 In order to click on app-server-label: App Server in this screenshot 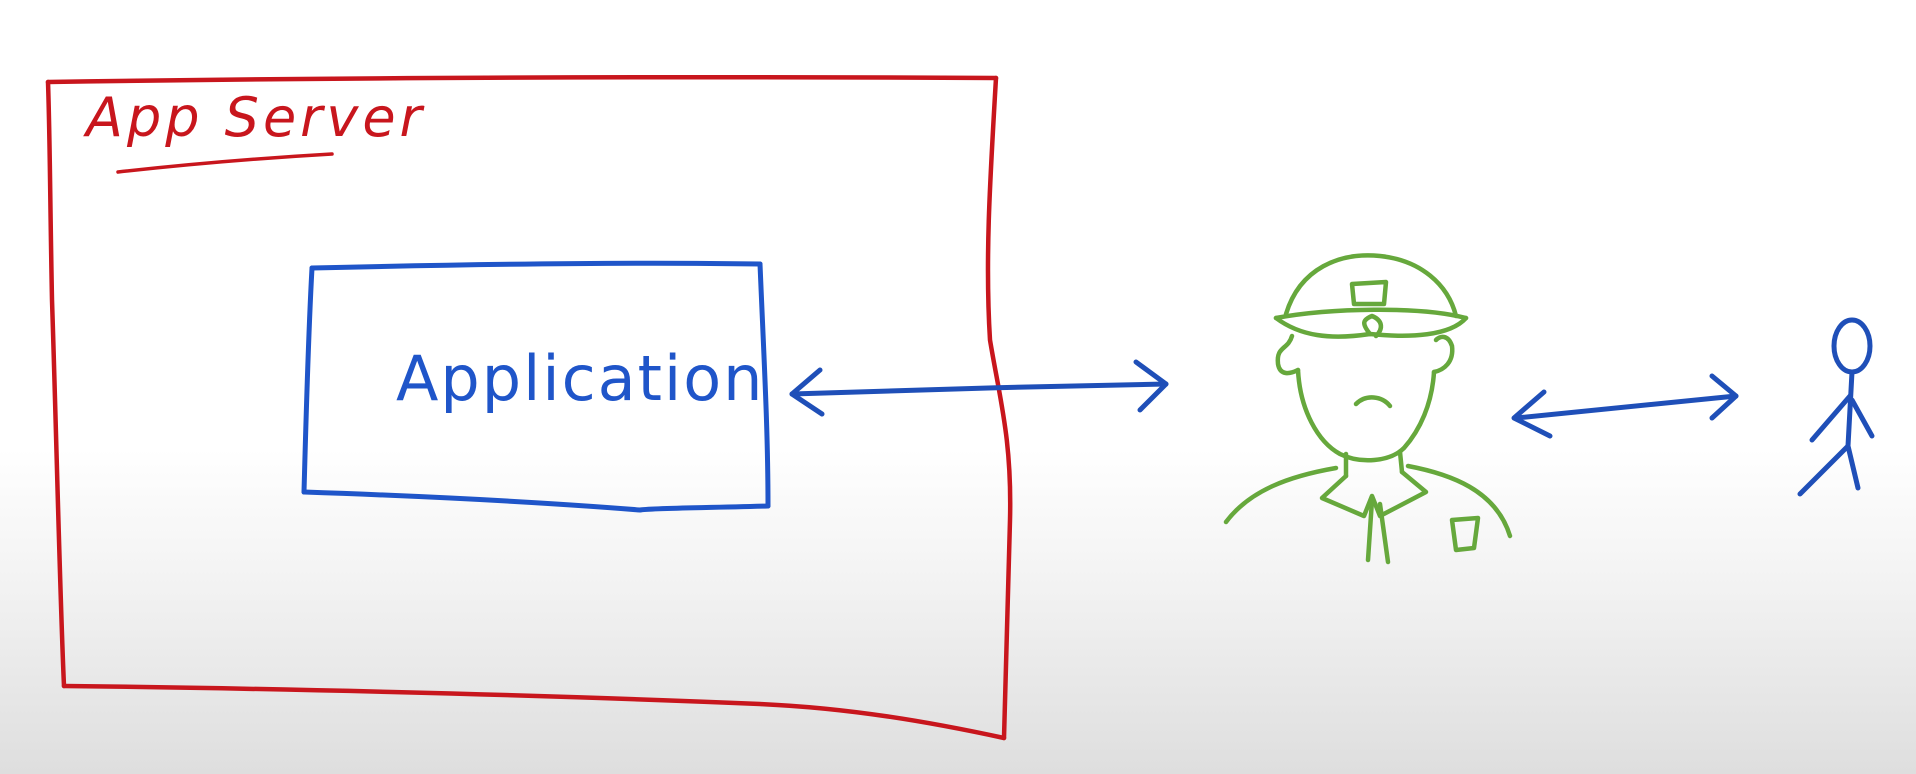, I will do `click(254, 117)`.